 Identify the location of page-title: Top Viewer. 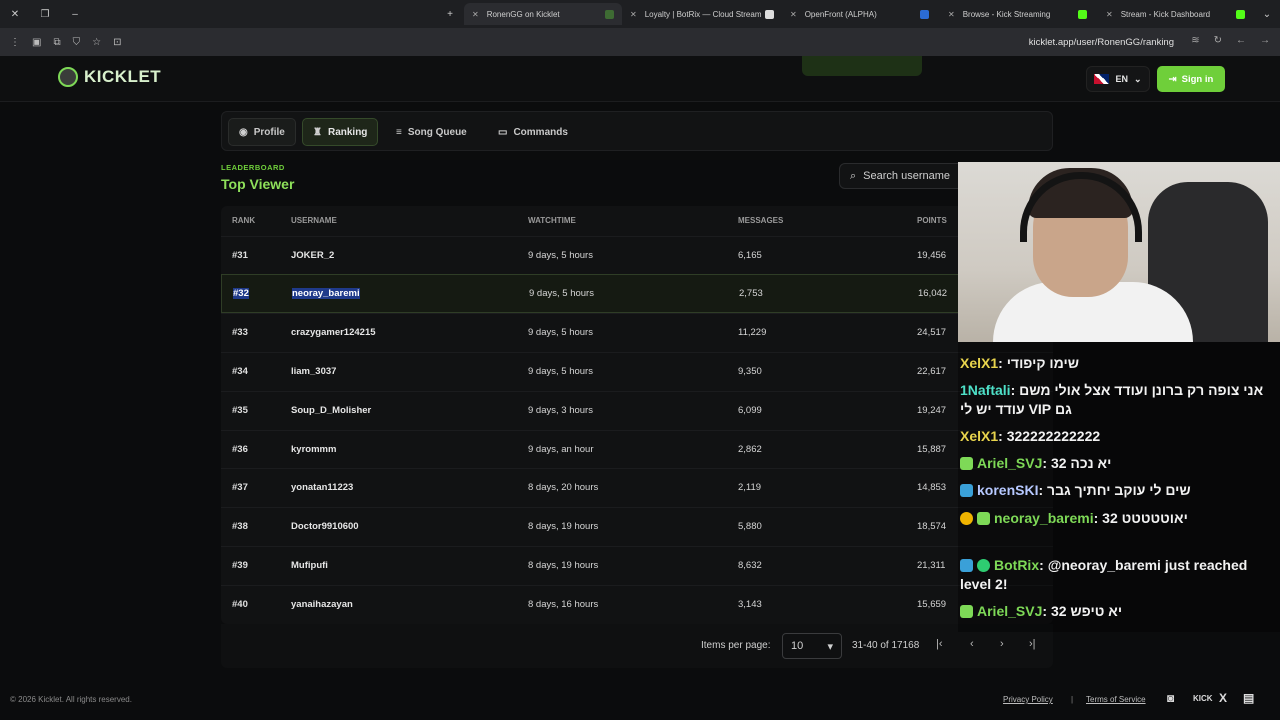
(258, 184).